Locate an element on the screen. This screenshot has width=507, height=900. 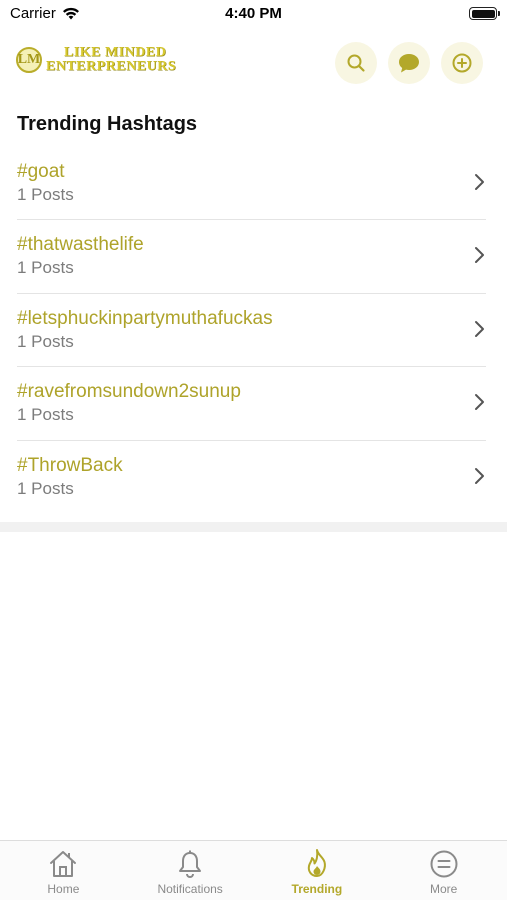
flame-icon is located at coordinates (317, 864).